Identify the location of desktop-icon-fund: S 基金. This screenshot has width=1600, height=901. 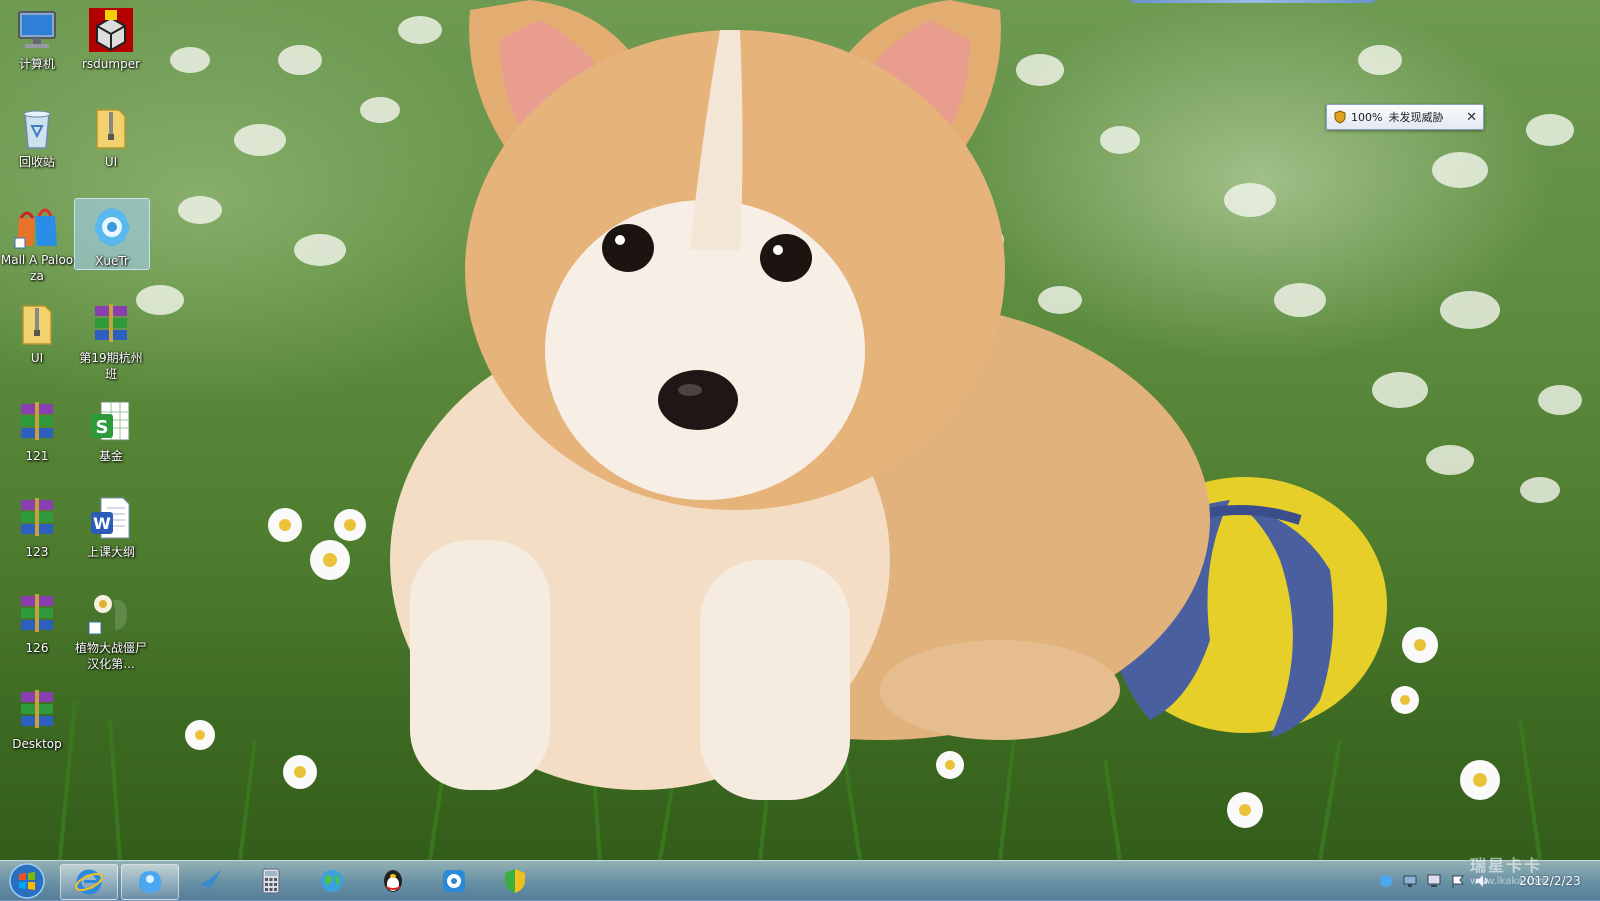
(111, 429).